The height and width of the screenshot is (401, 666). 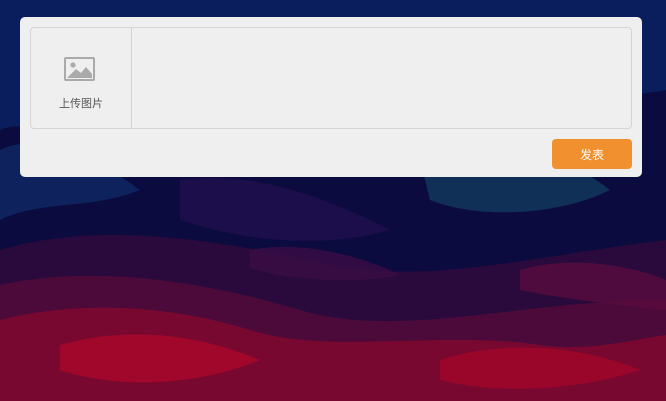 I want to click on image-icon, so click(x=79, y=69).